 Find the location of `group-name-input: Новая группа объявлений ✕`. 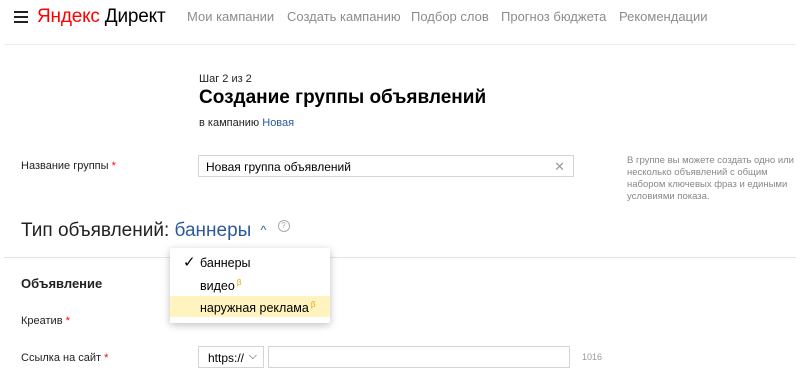

group-name-input: Новая группа объявлений ✕ is located at coordinates (386, 166).